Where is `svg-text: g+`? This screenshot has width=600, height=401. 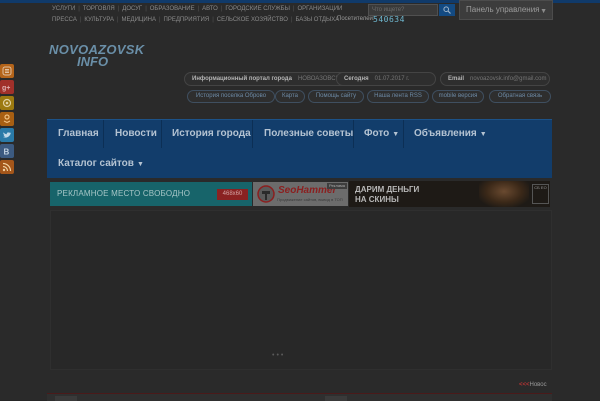 svg-text: g+ is located at coordinates (6, 88).